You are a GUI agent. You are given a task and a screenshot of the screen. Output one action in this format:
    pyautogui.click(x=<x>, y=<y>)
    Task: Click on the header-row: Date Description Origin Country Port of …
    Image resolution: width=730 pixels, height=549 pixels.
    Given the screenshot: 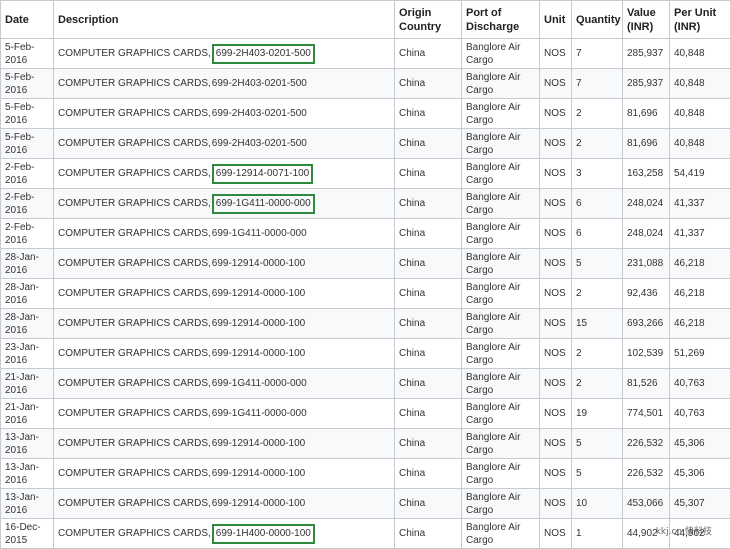 What is the action you would take?
    pyautogui.click(x=365, y=20)
    